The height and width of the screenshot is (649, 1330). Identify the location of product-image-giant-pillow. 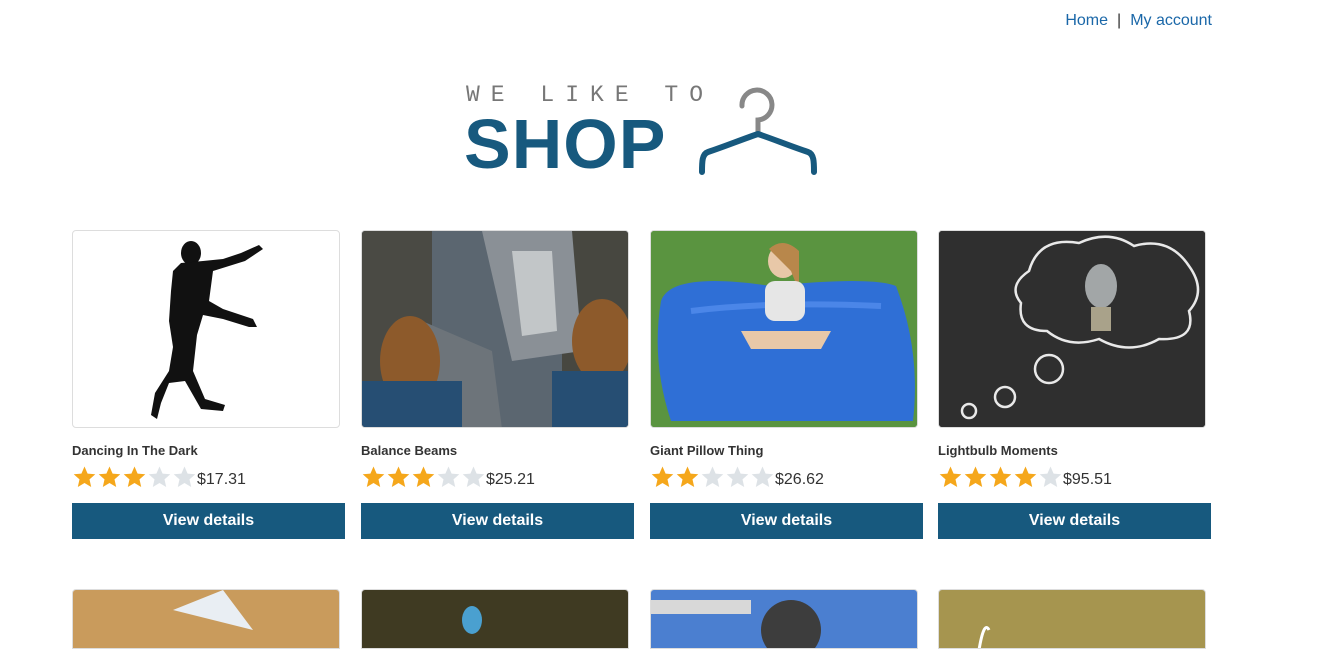
(784, 329).